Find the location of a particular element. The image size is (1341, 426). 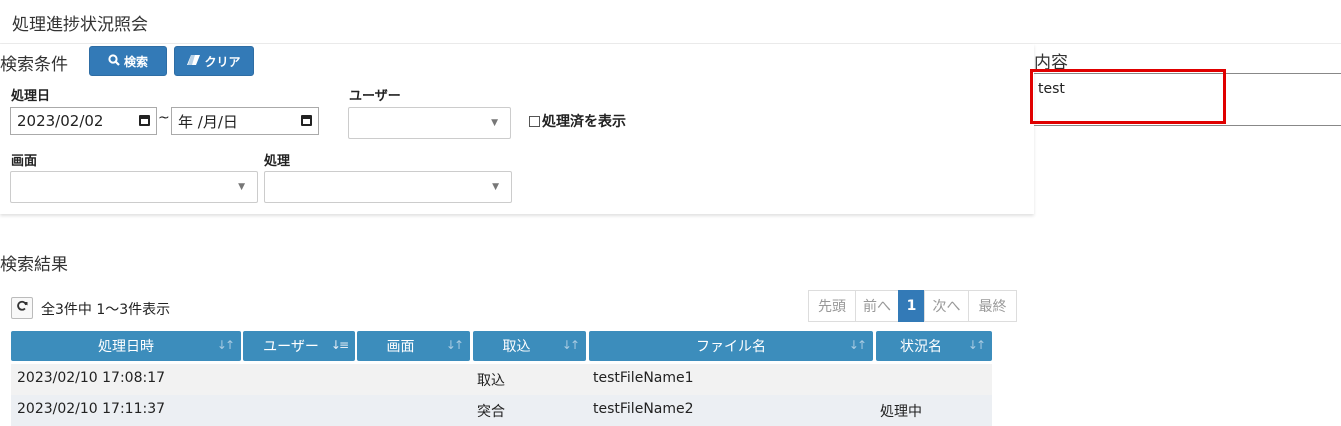

table-row: 2023/02/10 17:11:37 突合 testFileName2 処理中 is located at coordinates (501, 410).